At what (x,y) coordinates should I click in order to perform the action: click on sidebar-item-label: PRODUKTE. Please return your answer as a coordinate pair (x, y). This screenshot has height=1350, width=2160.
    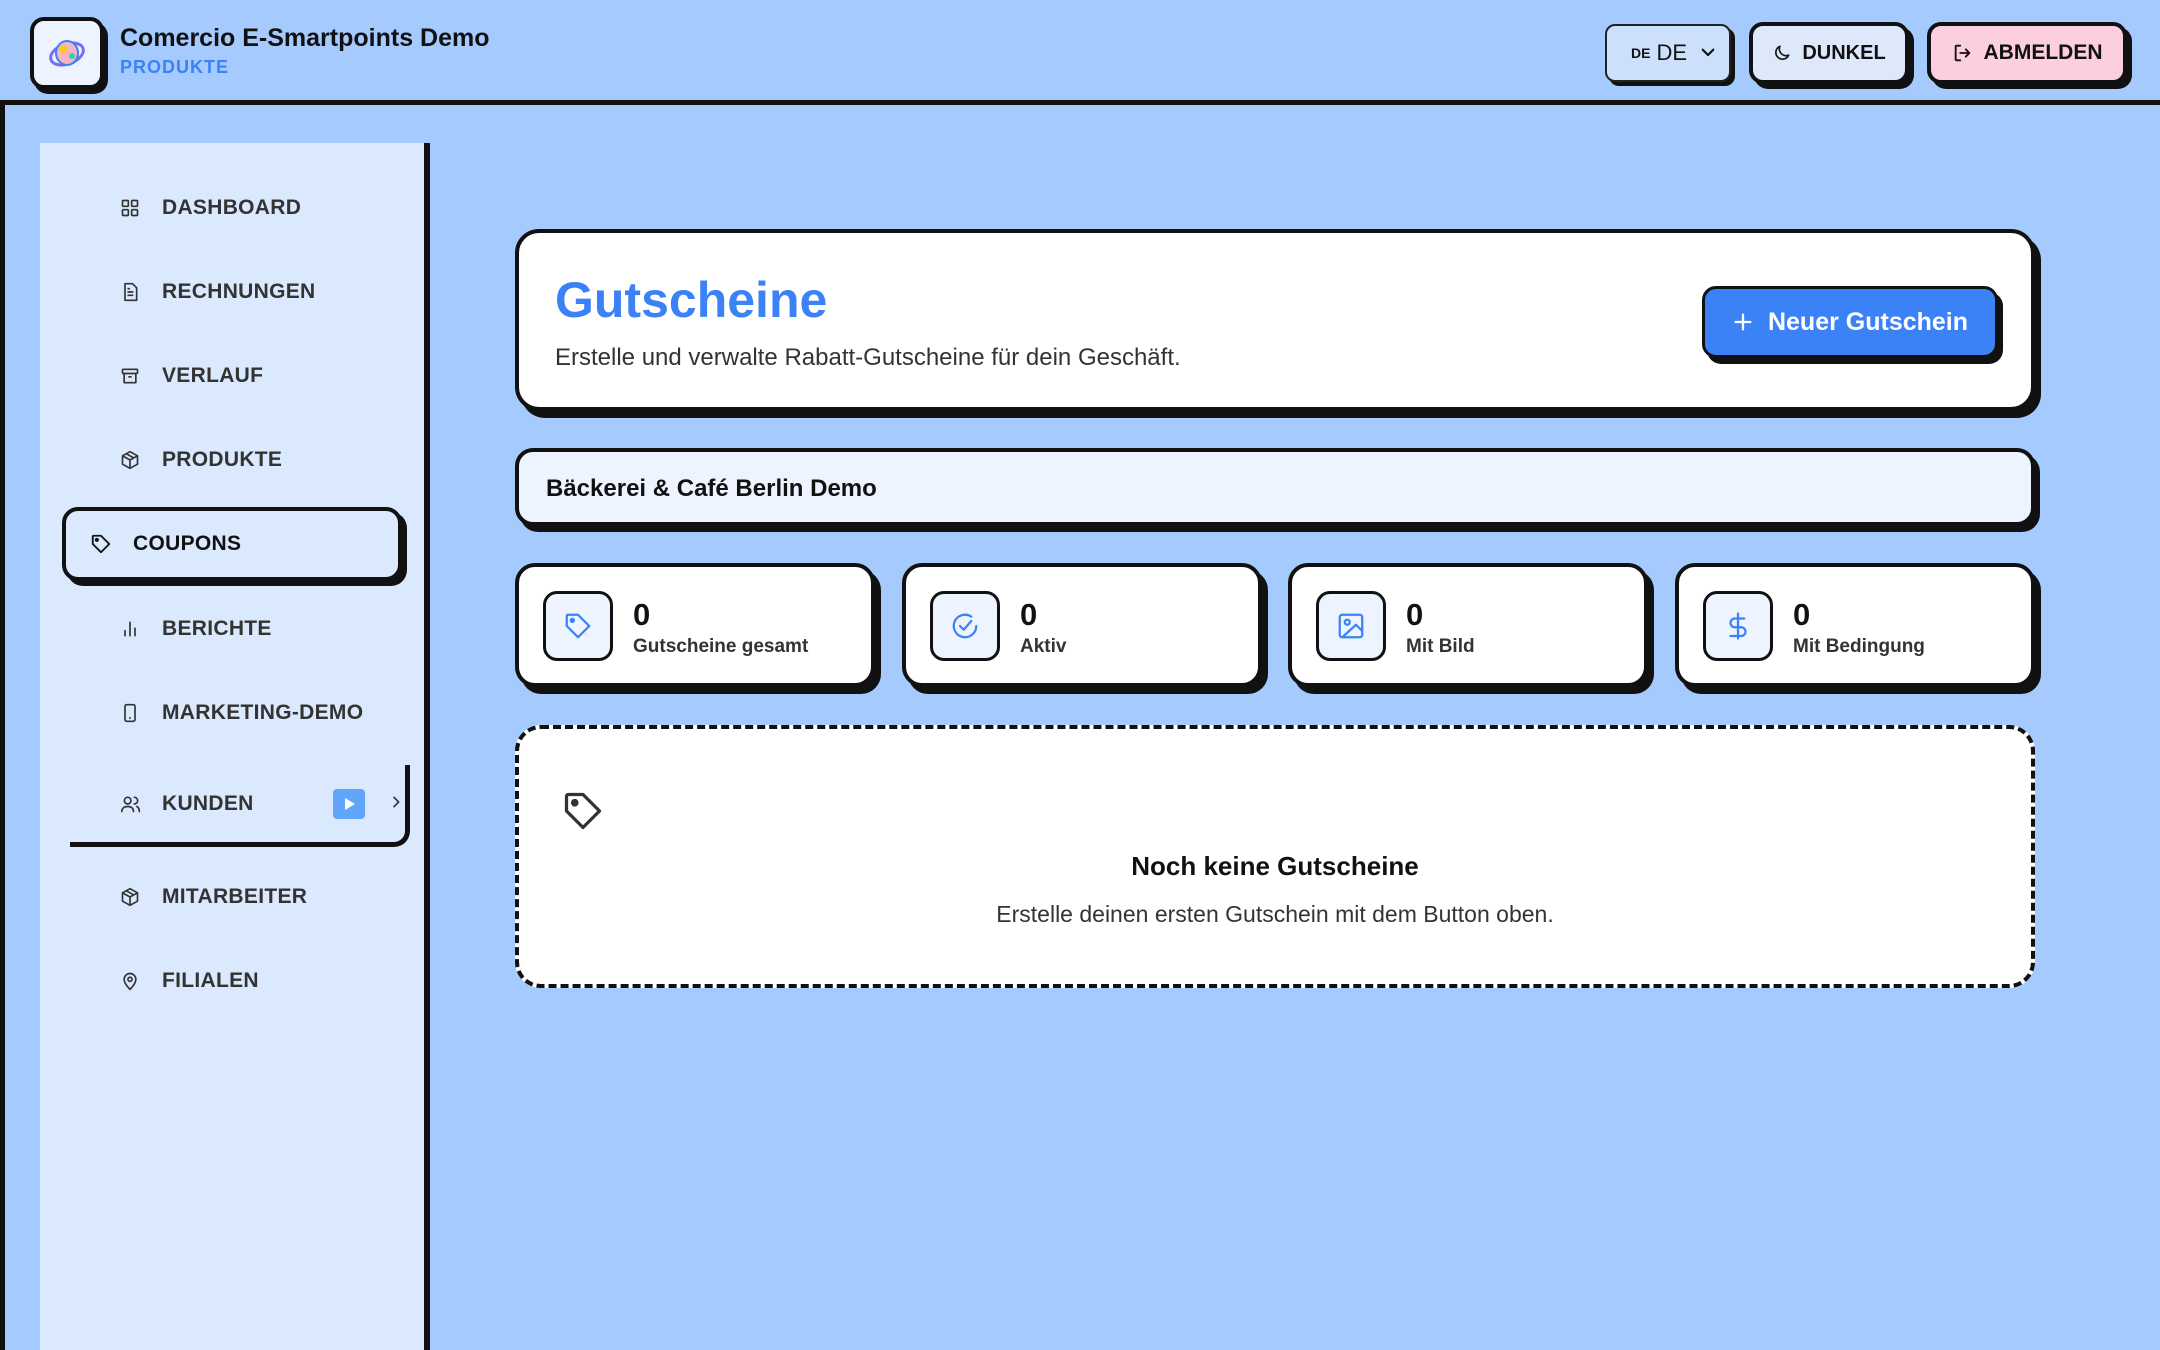
    Looking at the image, I should click on (222, 459).